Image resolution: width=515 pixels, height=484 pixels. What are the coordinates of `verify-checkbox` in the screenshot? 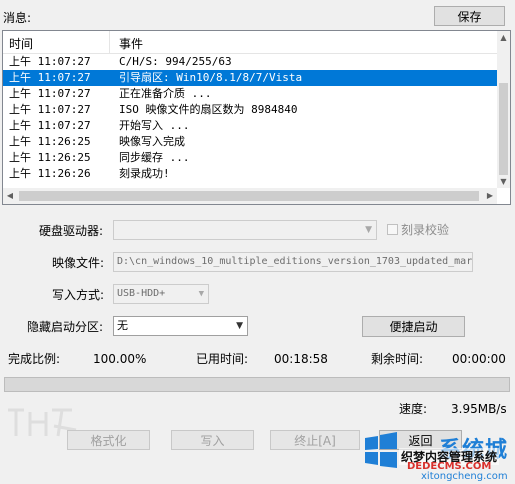 It's located at (392, 229).